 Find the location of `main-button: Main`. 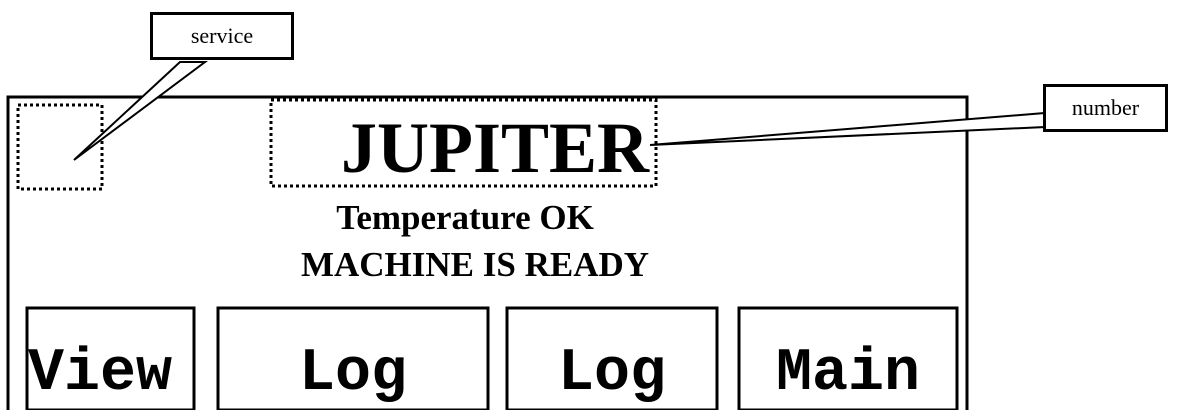

main-button: Main is located at coordinates (848, 374).